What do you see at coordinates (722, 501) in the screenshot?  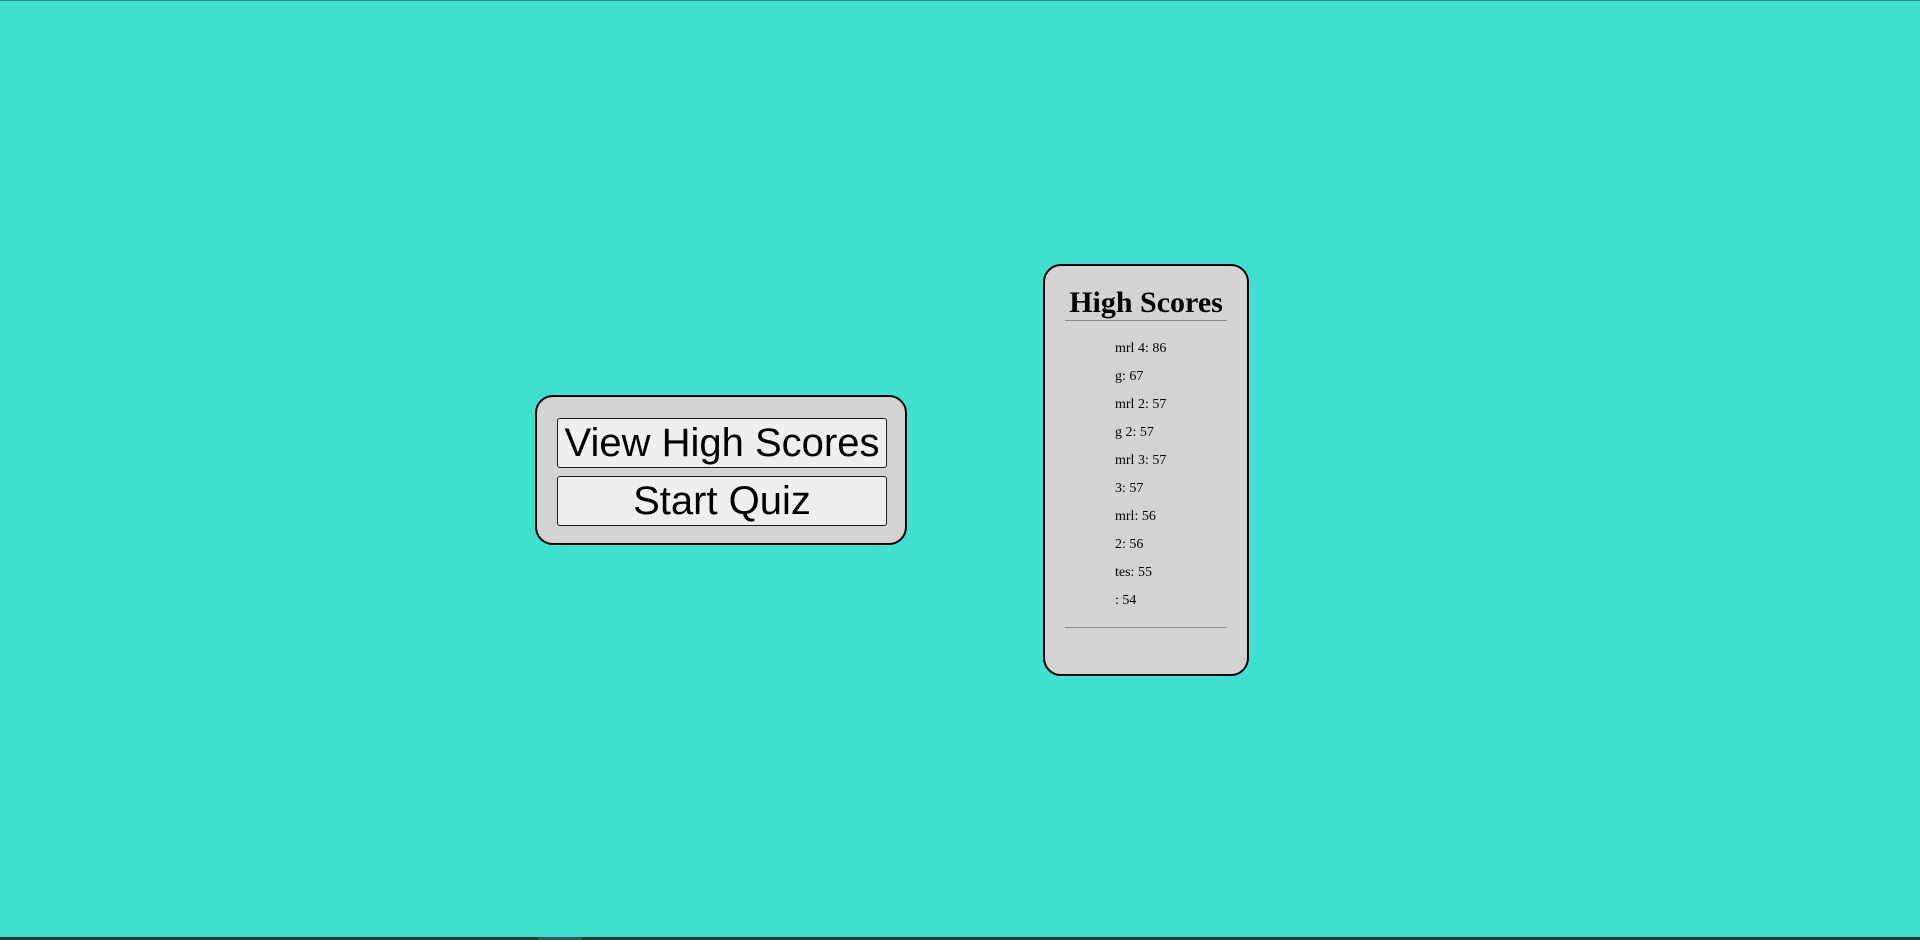 I see `start-quiz-button: Start Quiz` at bounding box center [722, 501].